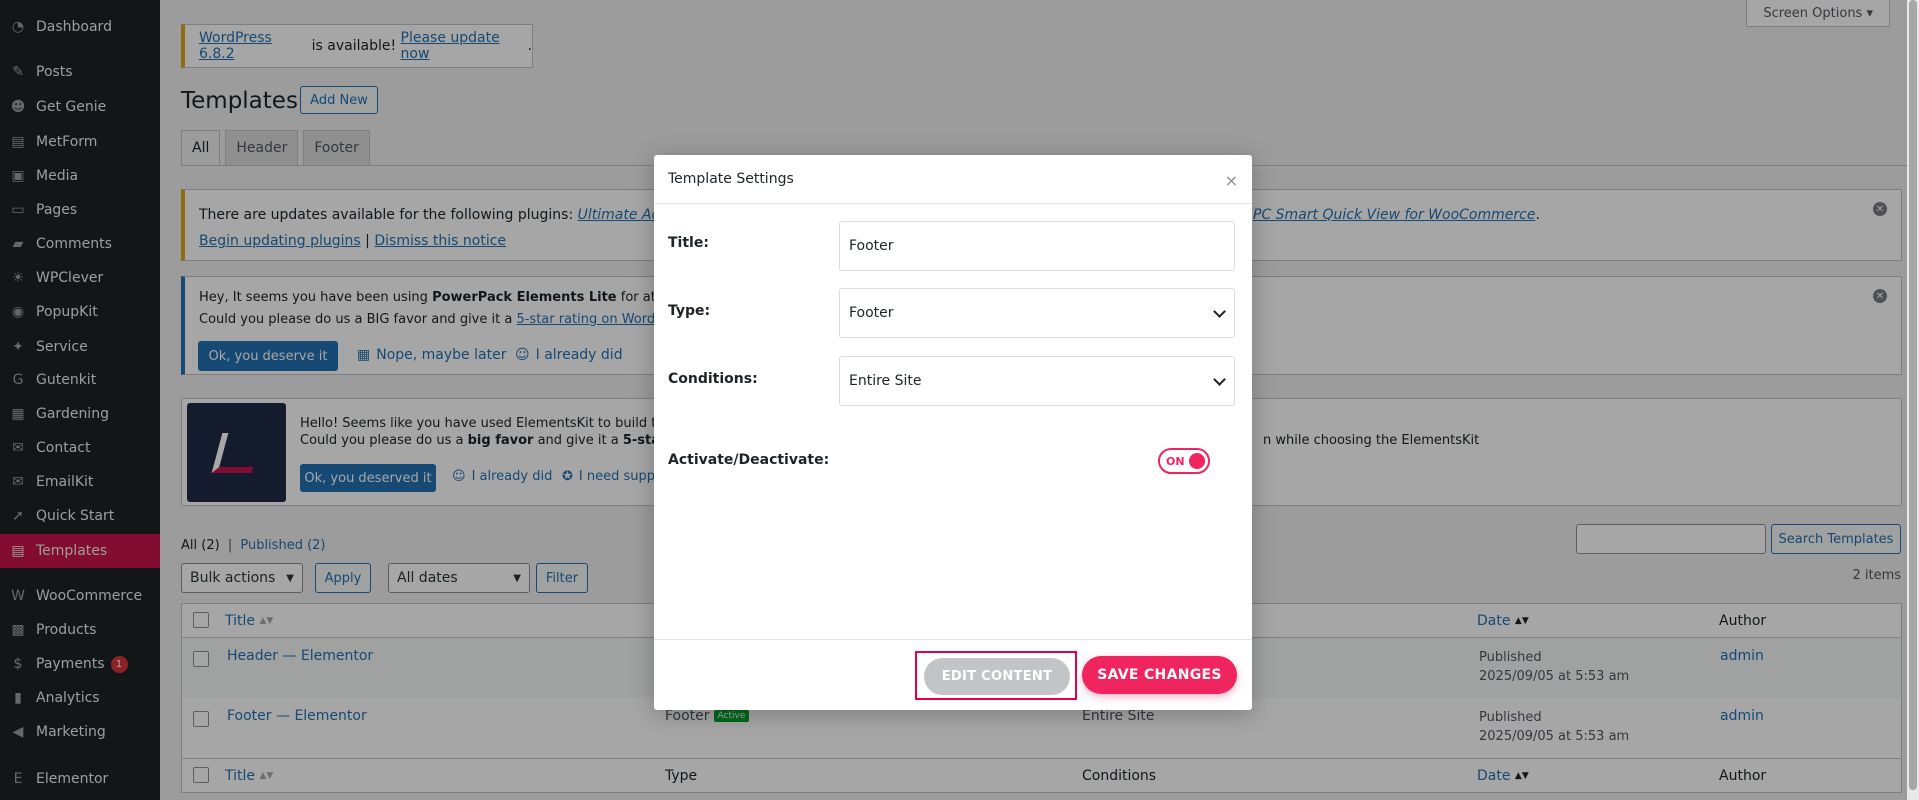 The height and width of the screenshot is (800, 1919). I want to click on save-changes-button: SAVE CHANGES, so click(1159, 675).